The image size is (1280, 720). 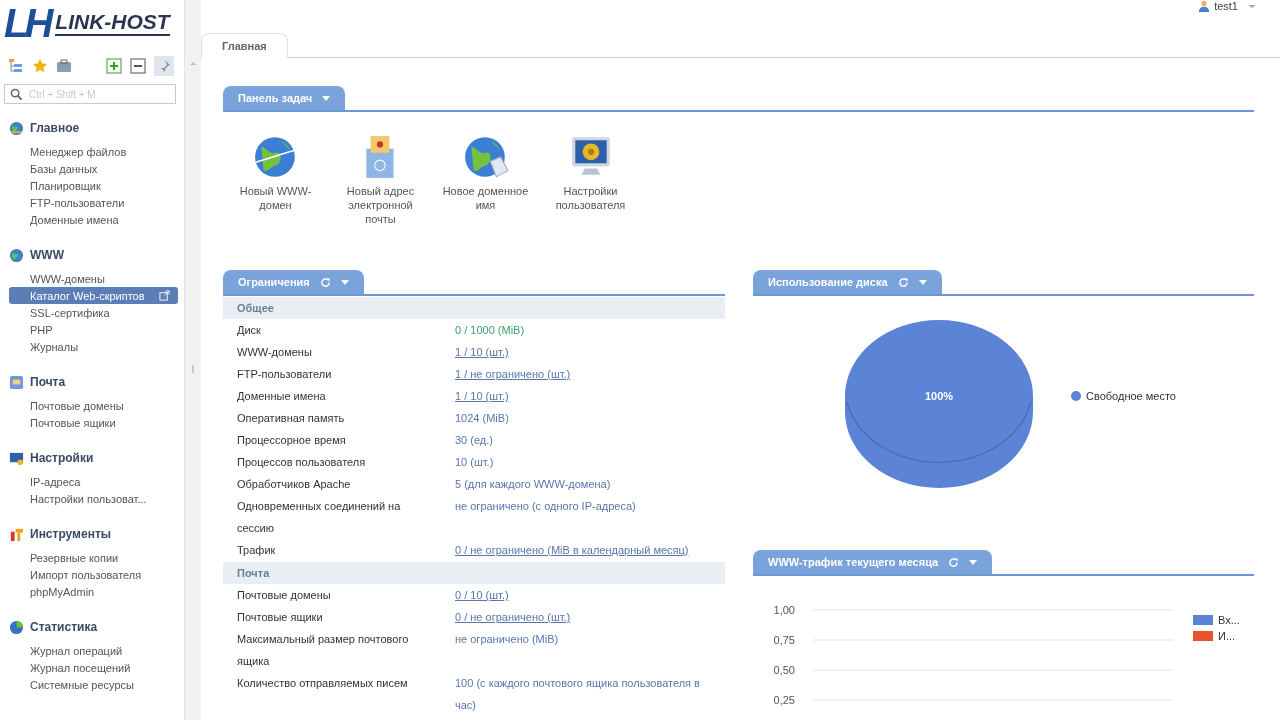 I want to click on logo-mark: LH, so click(x=27, y=23).